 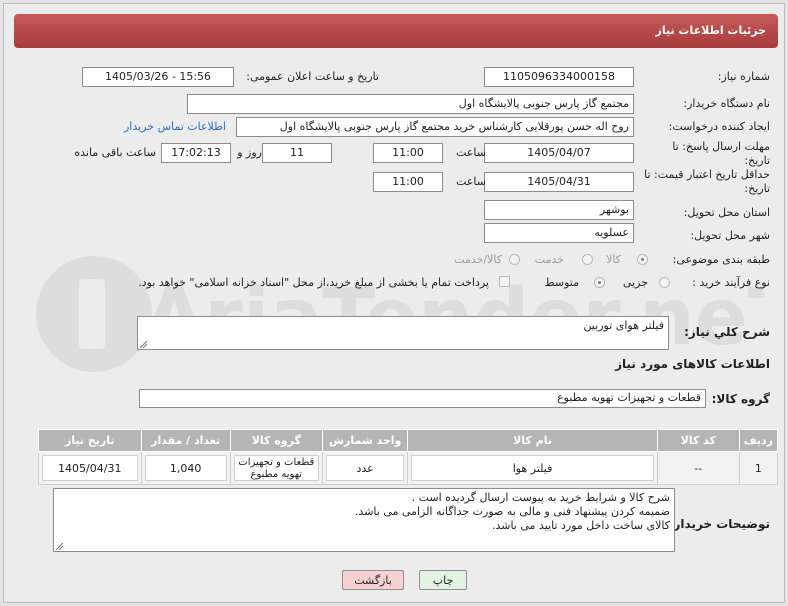 What do you see at coordinates (580, 525) in the screenshot?
I see `buyer-note-line: کالای ساخت داخل مورد تایید می باشد.` at bounding box center [580, 525].